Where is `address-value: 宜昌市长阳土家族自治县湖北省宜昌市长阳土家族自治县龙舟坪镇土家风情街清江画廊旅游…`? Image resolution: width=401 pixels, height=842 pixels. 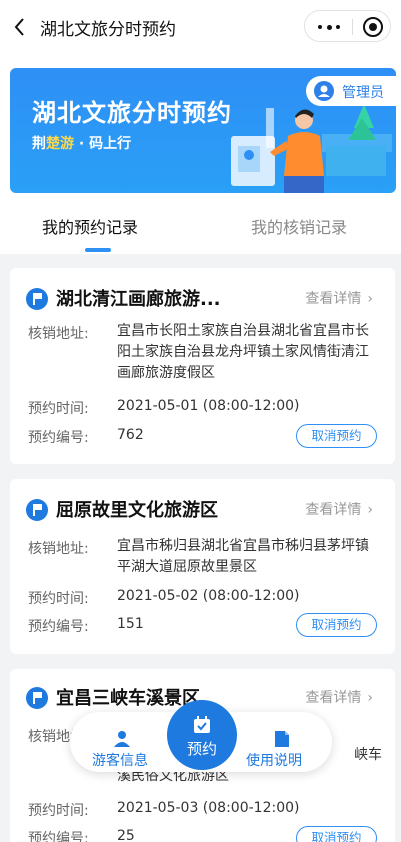
address-value: 宜昌市长阳土家族自治县湖北省宜昌市长阳土家族自治县龙舟坪镇土家风情街清江画廊旅游… is located at coordinates (243, 352).